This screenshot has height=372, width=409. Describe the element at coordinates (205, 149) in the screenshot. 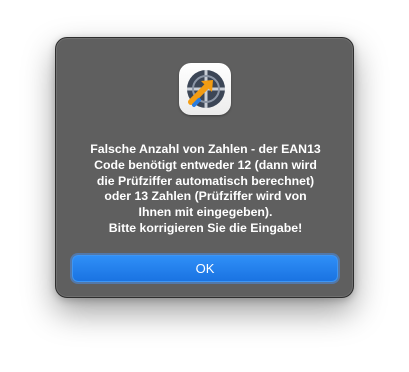

I see `message-line: Falsche Anzahl von Zahlen - der EAN13` at that location.